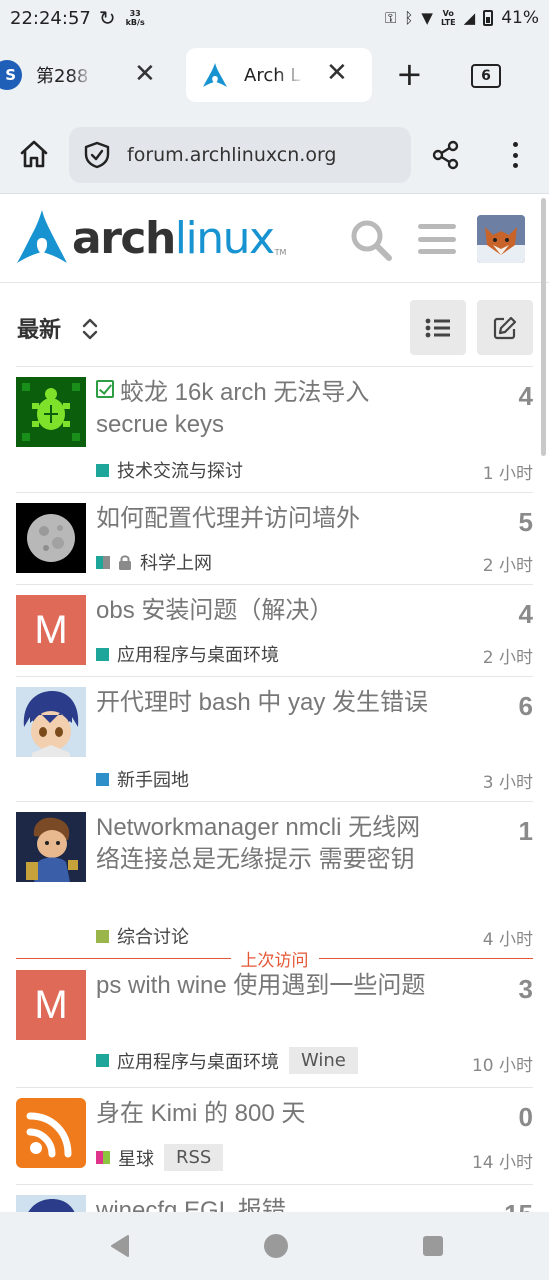 This screenshot has width=549, height=1280. I want to click on address-bar: forum.archlinuxcn.org, so click(274, 155).